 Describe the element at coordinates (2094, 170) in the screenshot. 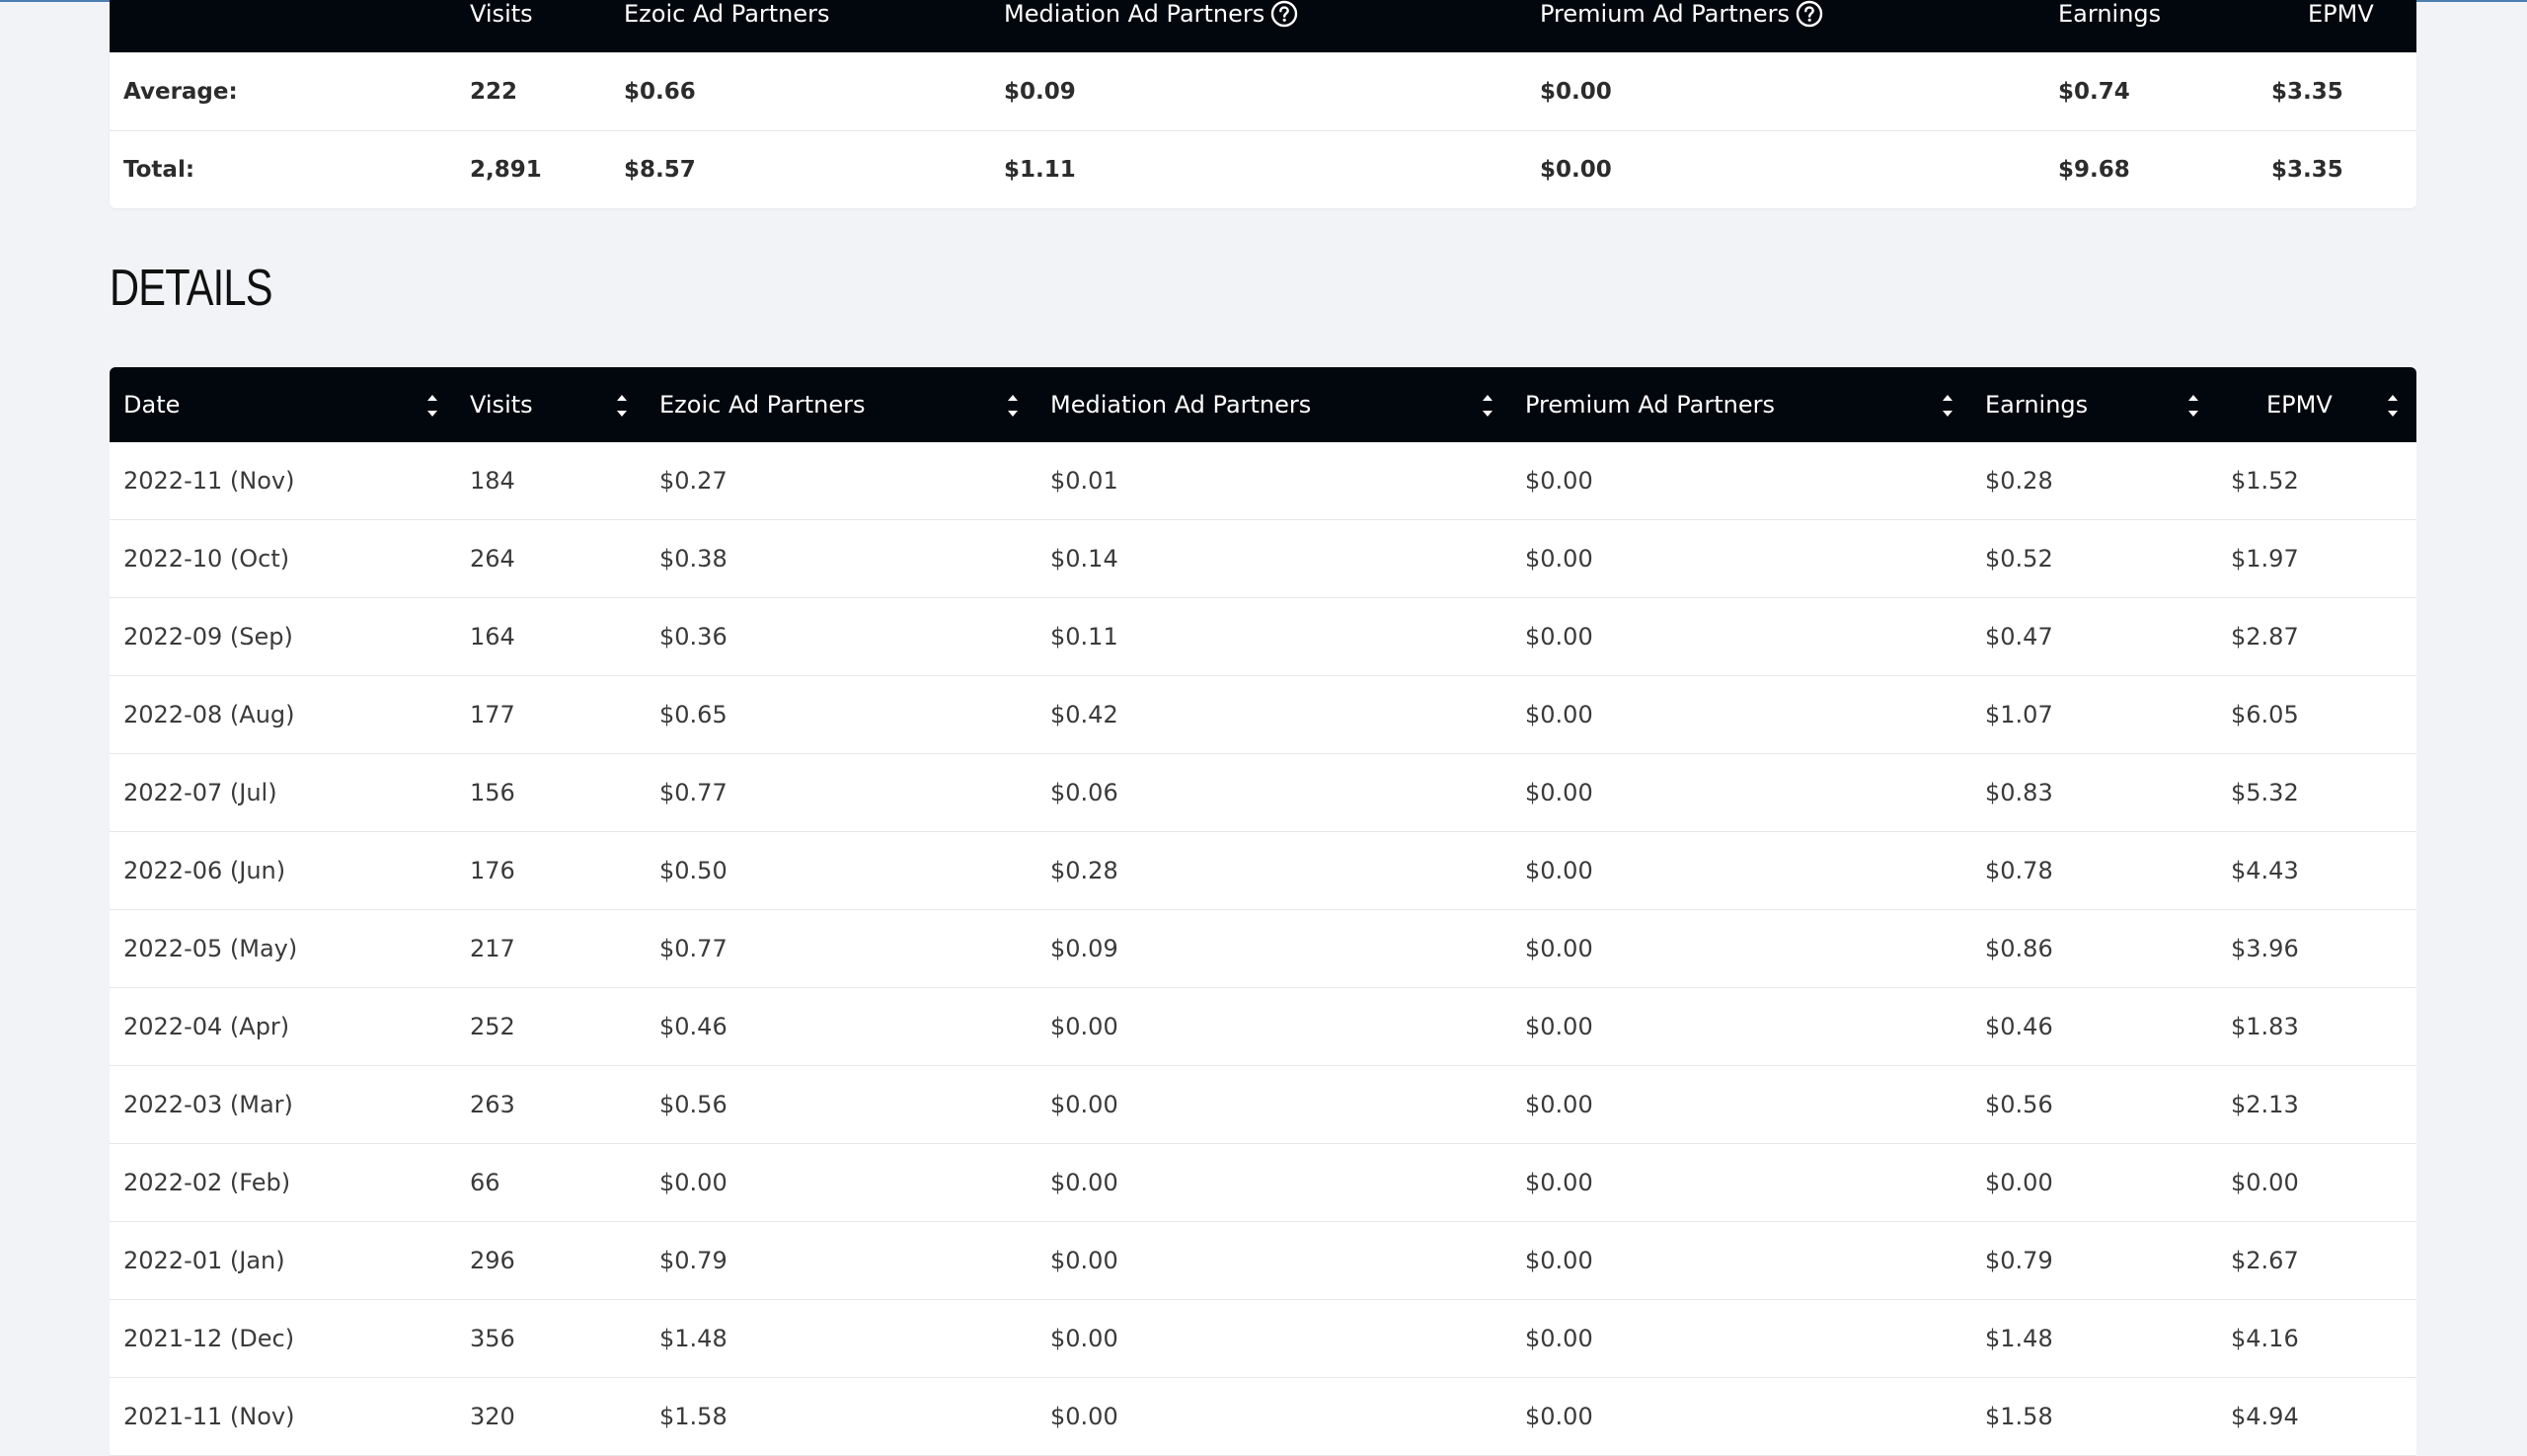

I see `summary-total-earnings: $9.68` at that location.